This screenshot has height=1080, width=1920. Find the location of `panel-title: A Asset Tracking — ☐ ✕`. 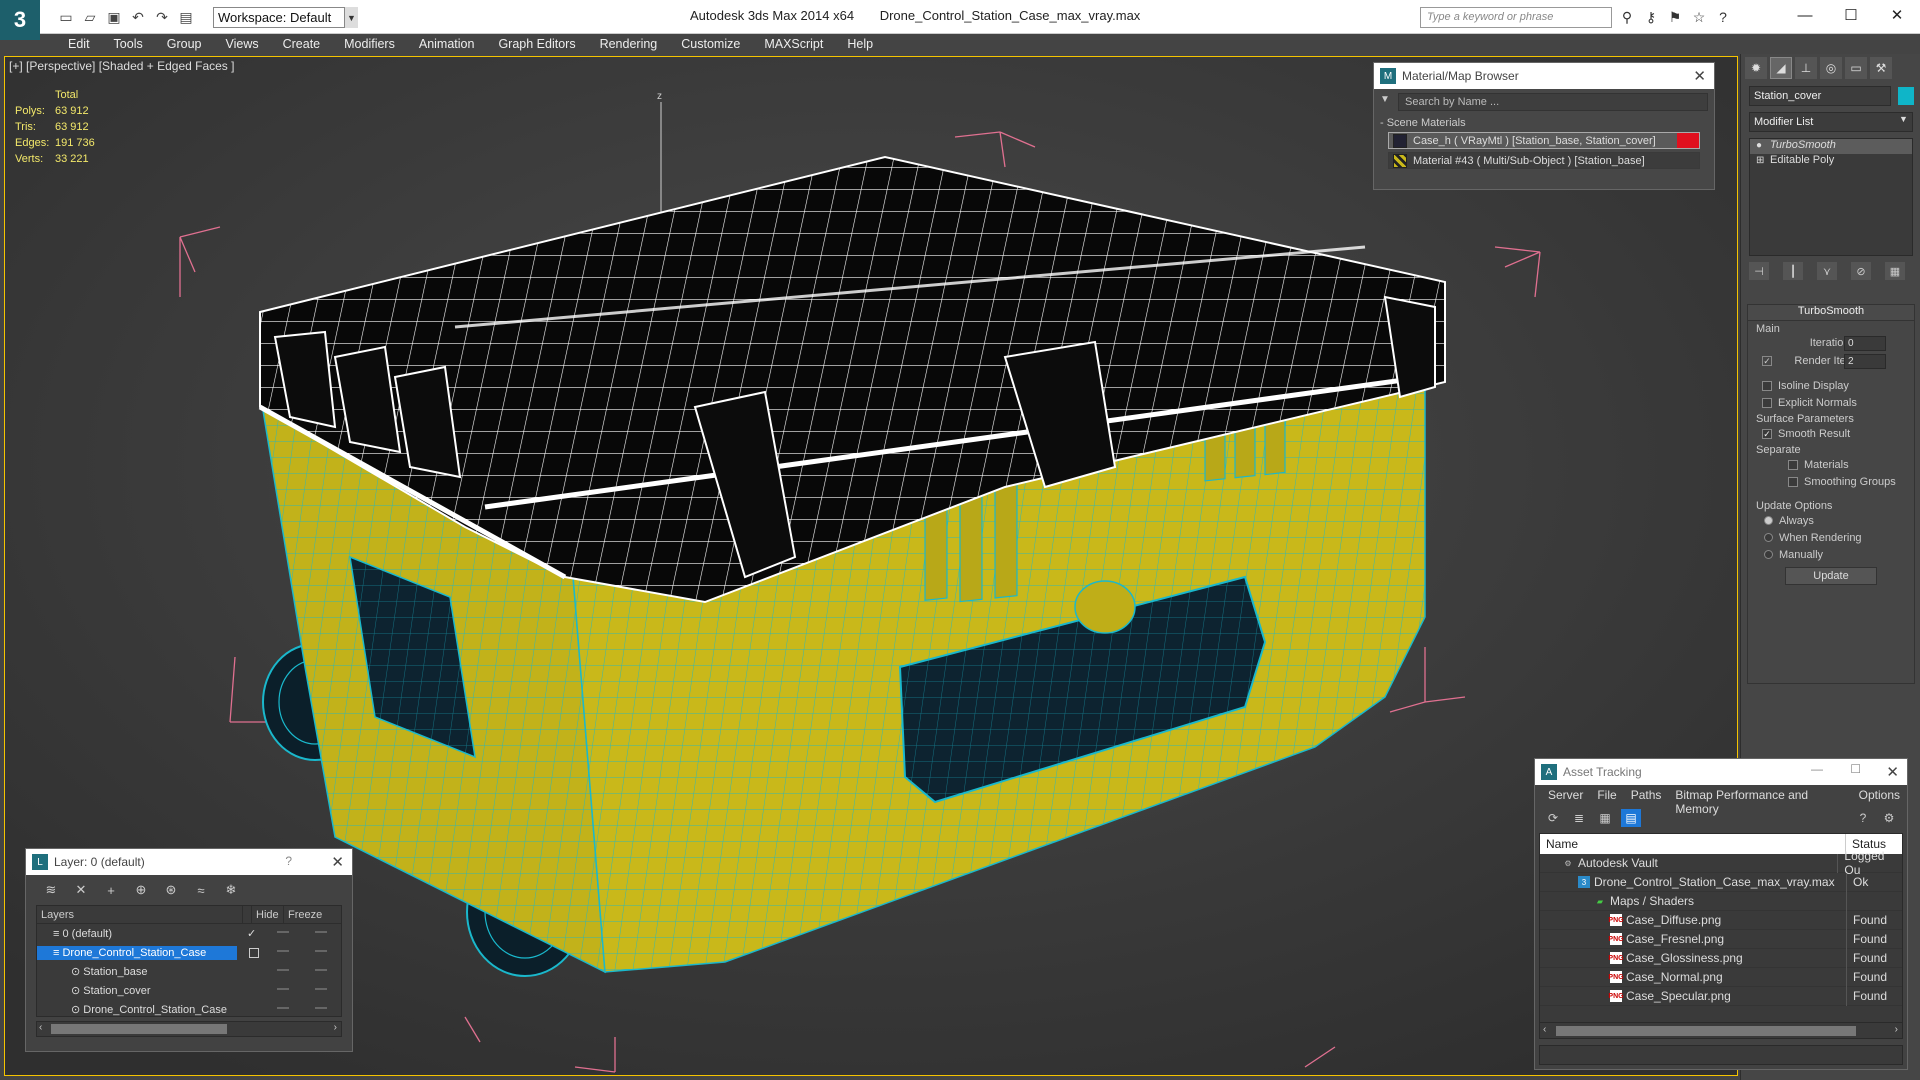

panel-title: A Asset Tracking — ☐ ✕ is located at coordinates (1721, 772).